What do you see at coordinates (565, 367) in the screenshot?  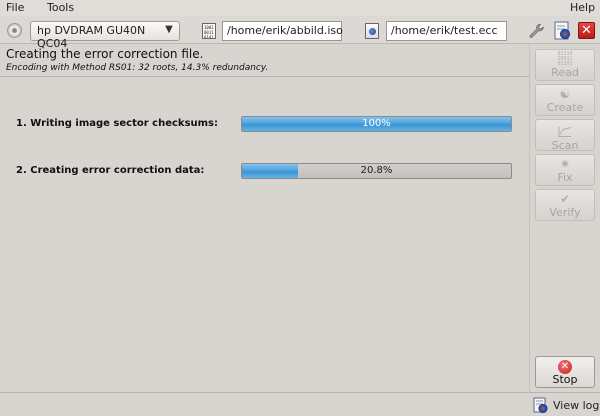 I see `stop-icon: ✕` at bounding box center [565, 367].